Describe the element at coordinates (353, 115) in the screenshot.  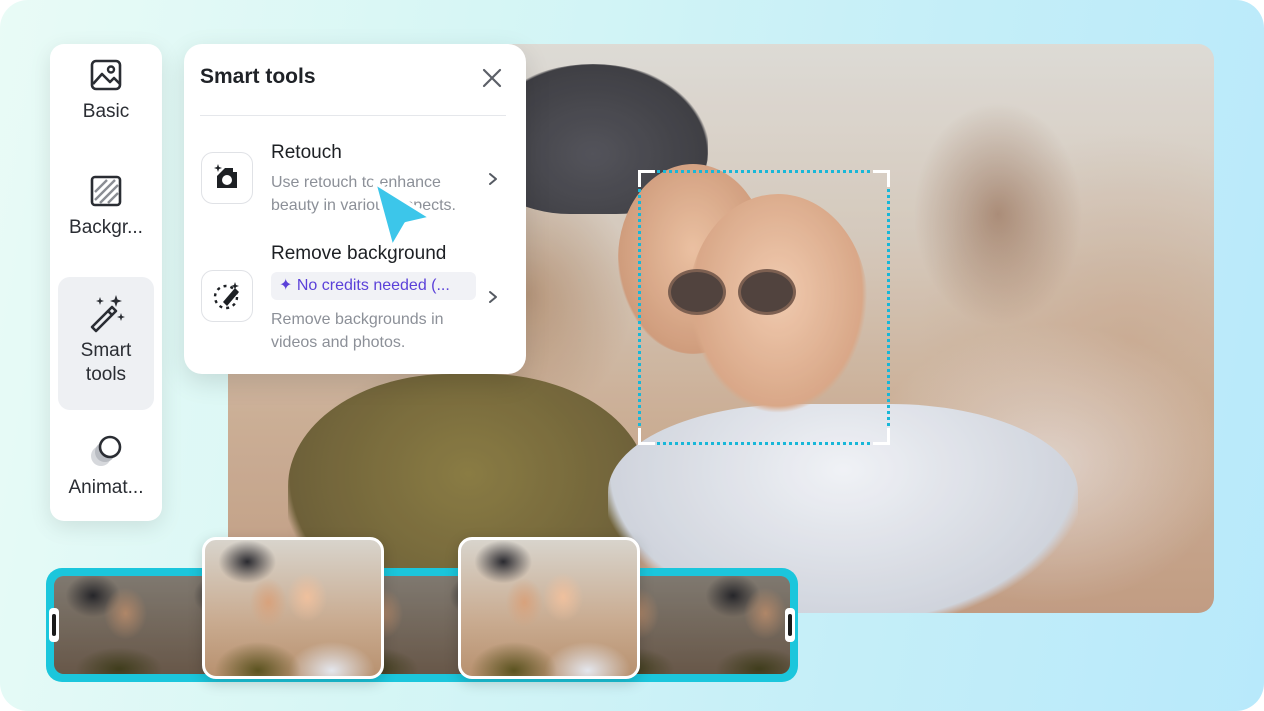
I see `divider` at that location.